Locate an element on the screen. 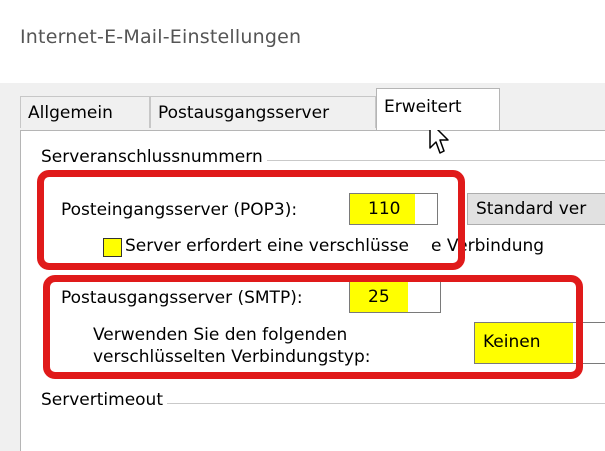 This screenshot has height=451, width=605. tab-erweitert: Erweitert is located at coordinates (438, 109).